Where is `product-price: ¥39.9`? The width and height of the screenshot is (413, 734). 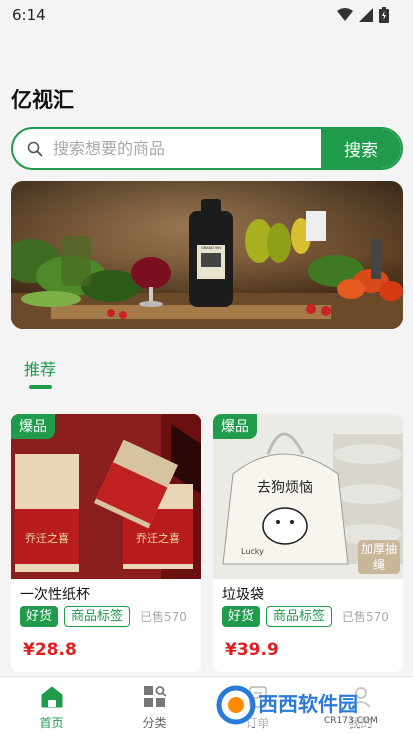
product-price: ¥39.9 is located at coordinates (252, 650).